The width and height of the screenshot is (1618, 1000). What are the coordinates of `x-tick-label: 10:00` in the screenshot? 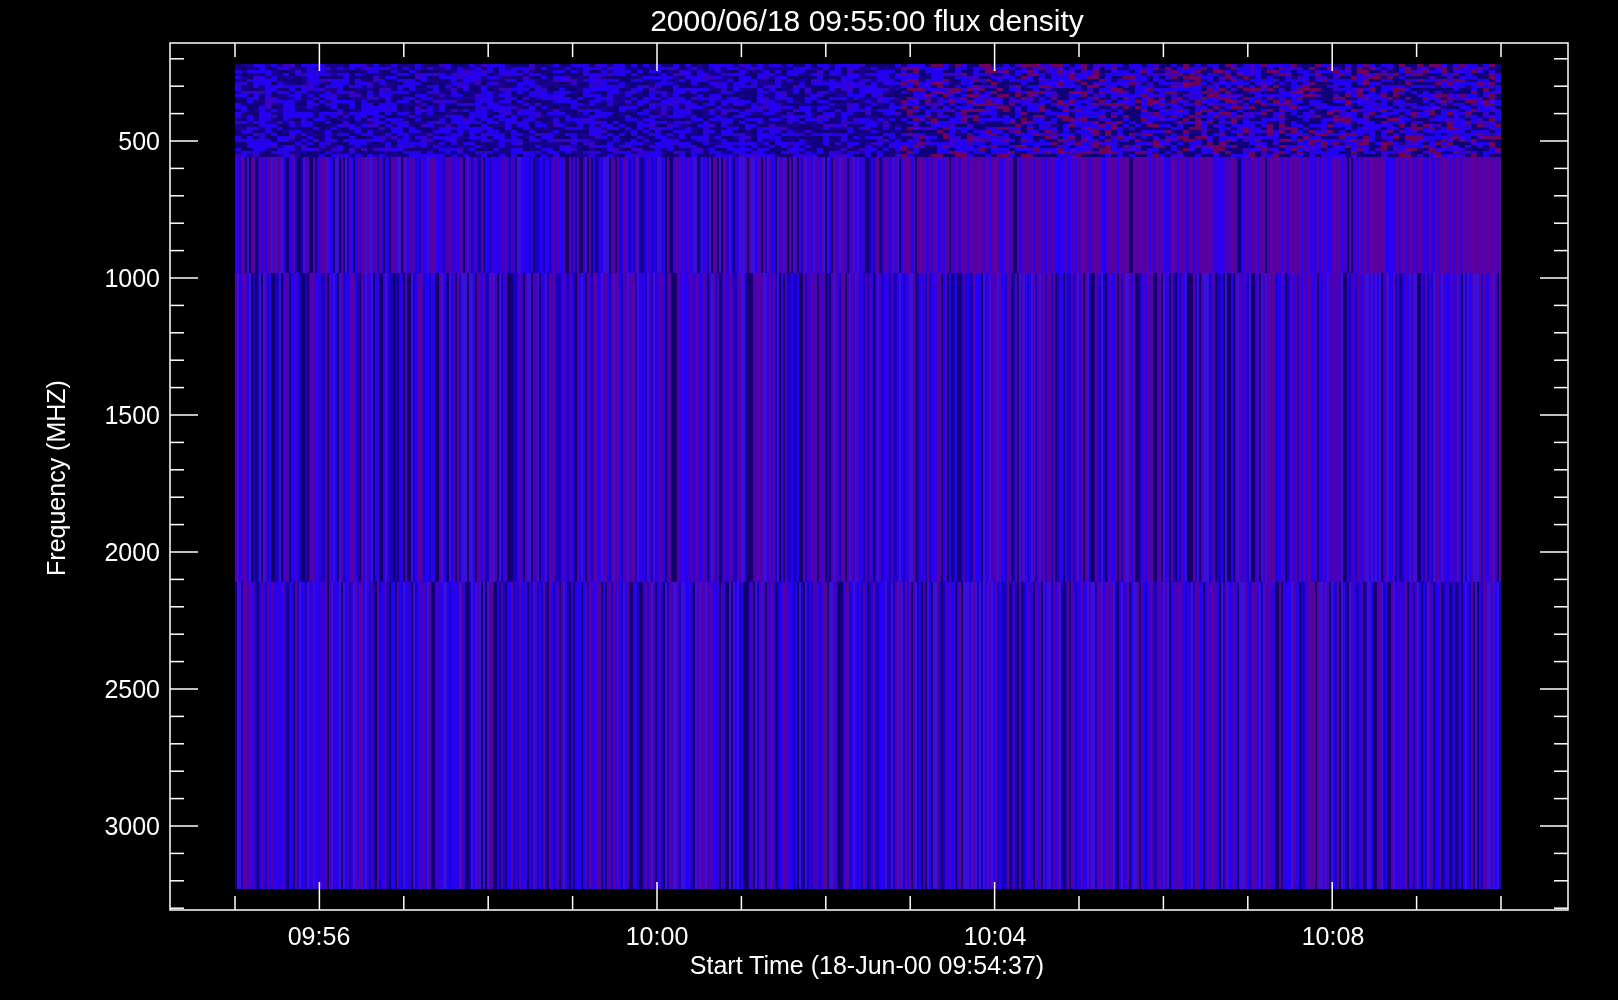 It's located at (657, 936).